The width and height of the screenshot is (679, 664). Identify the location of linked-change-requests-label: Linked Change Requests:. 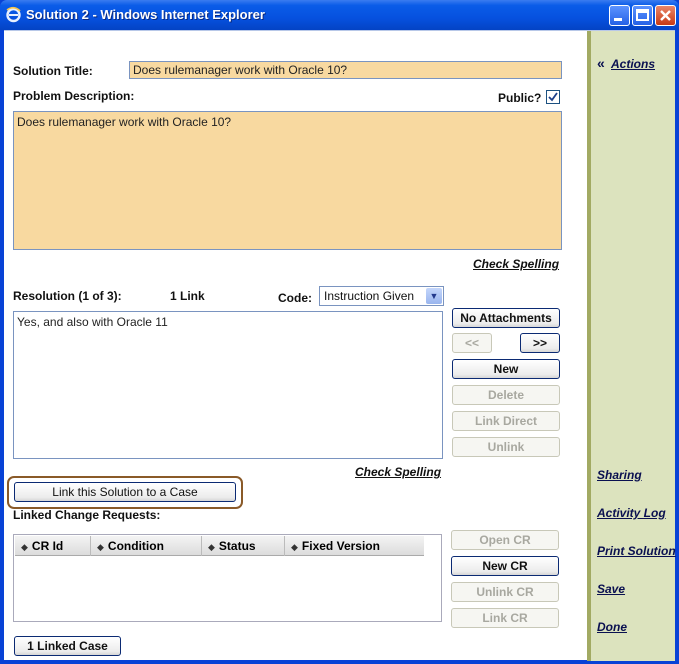
(87, 515).